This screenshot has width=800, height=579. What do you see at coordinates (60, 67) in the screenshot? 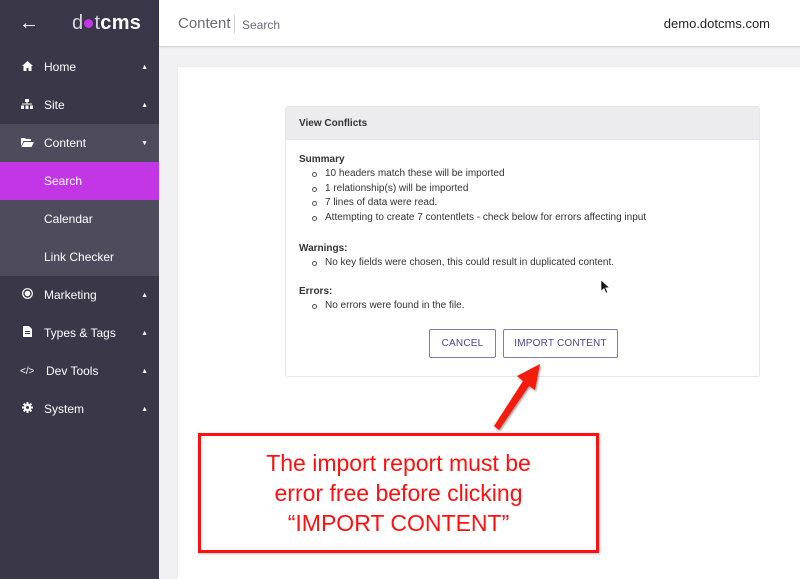
I see `sidebar-item-label: Home` at bounding box center [60, 67].